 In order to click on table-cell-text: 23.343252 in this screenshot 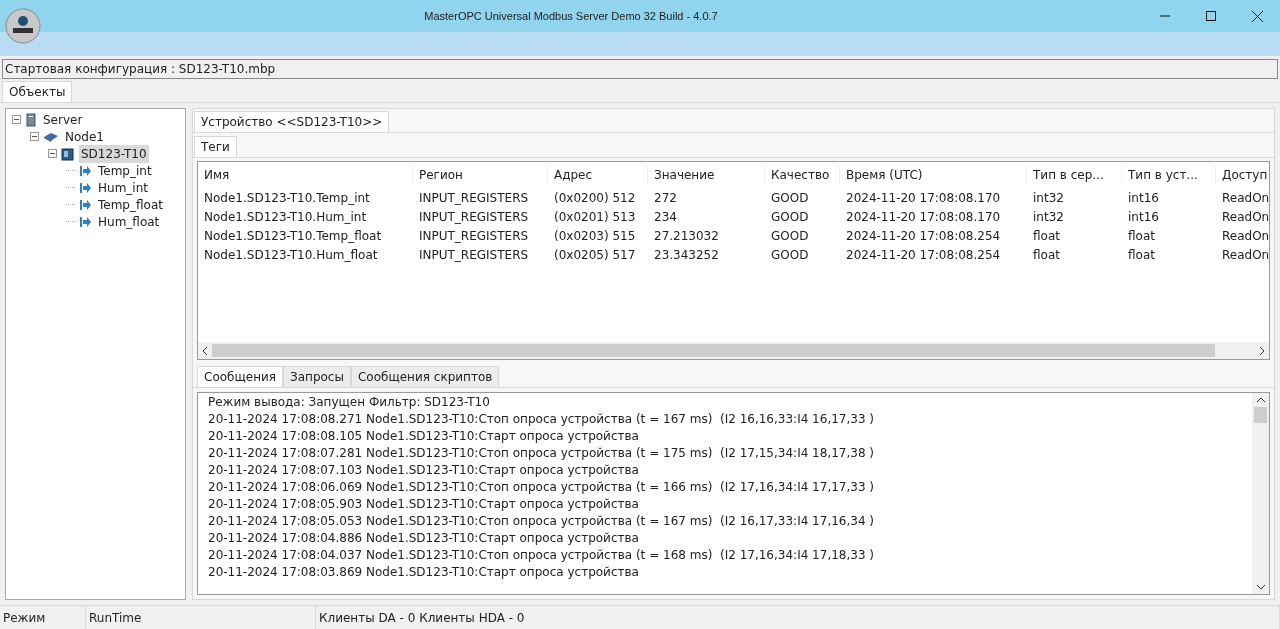, I will do `click(686, 255)`.